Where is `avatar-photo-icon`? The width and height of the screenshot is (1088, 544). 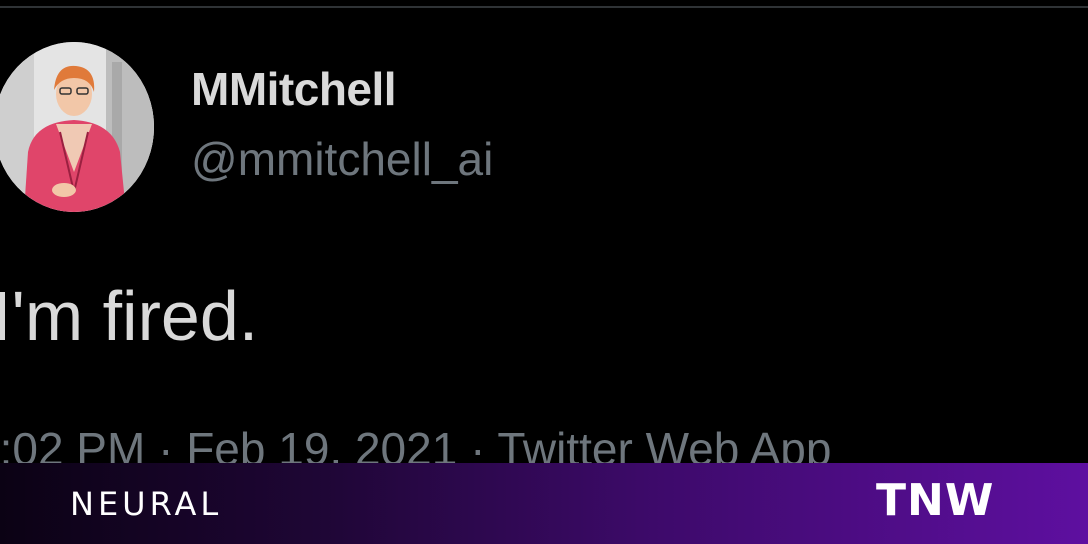 avatar-photo-icon is located at coordinates (77, 127).